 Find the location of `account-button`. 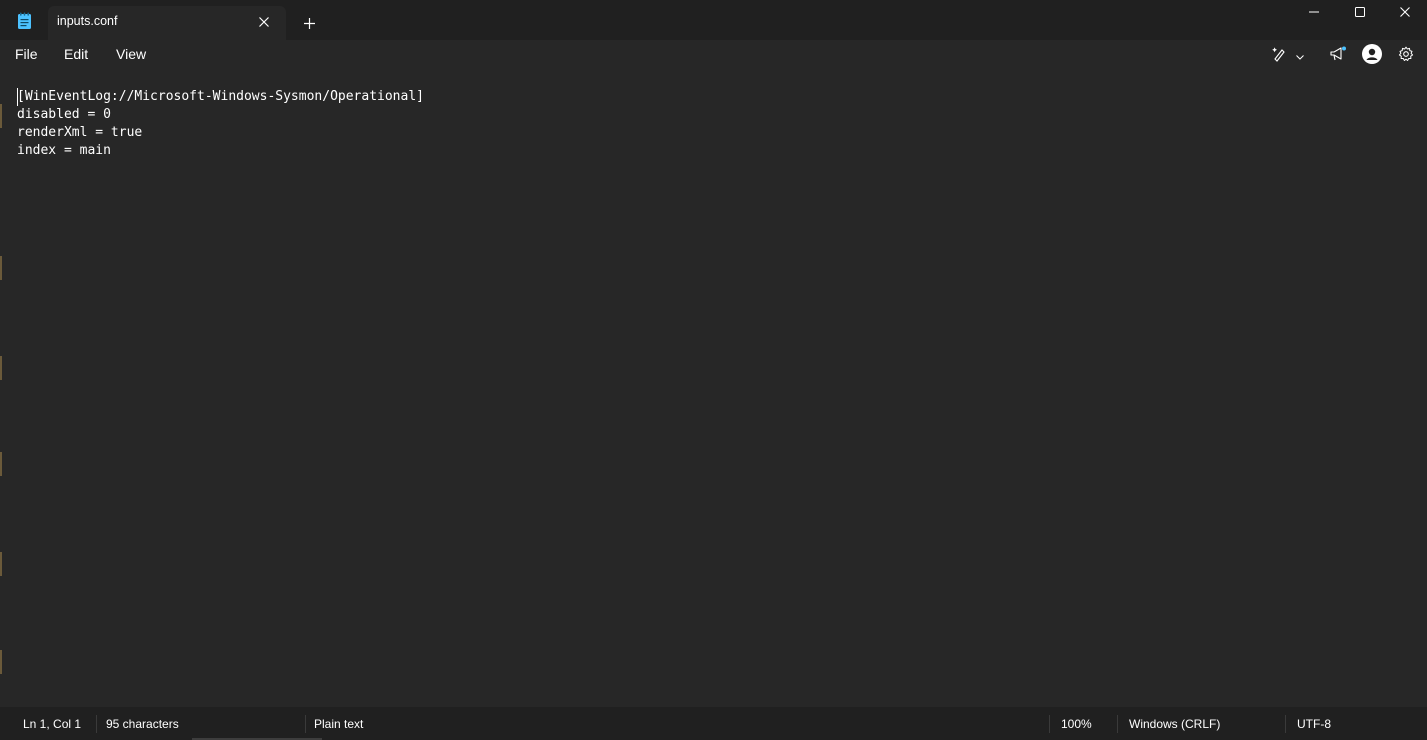

account-button is located at coordinates (1372, 56).